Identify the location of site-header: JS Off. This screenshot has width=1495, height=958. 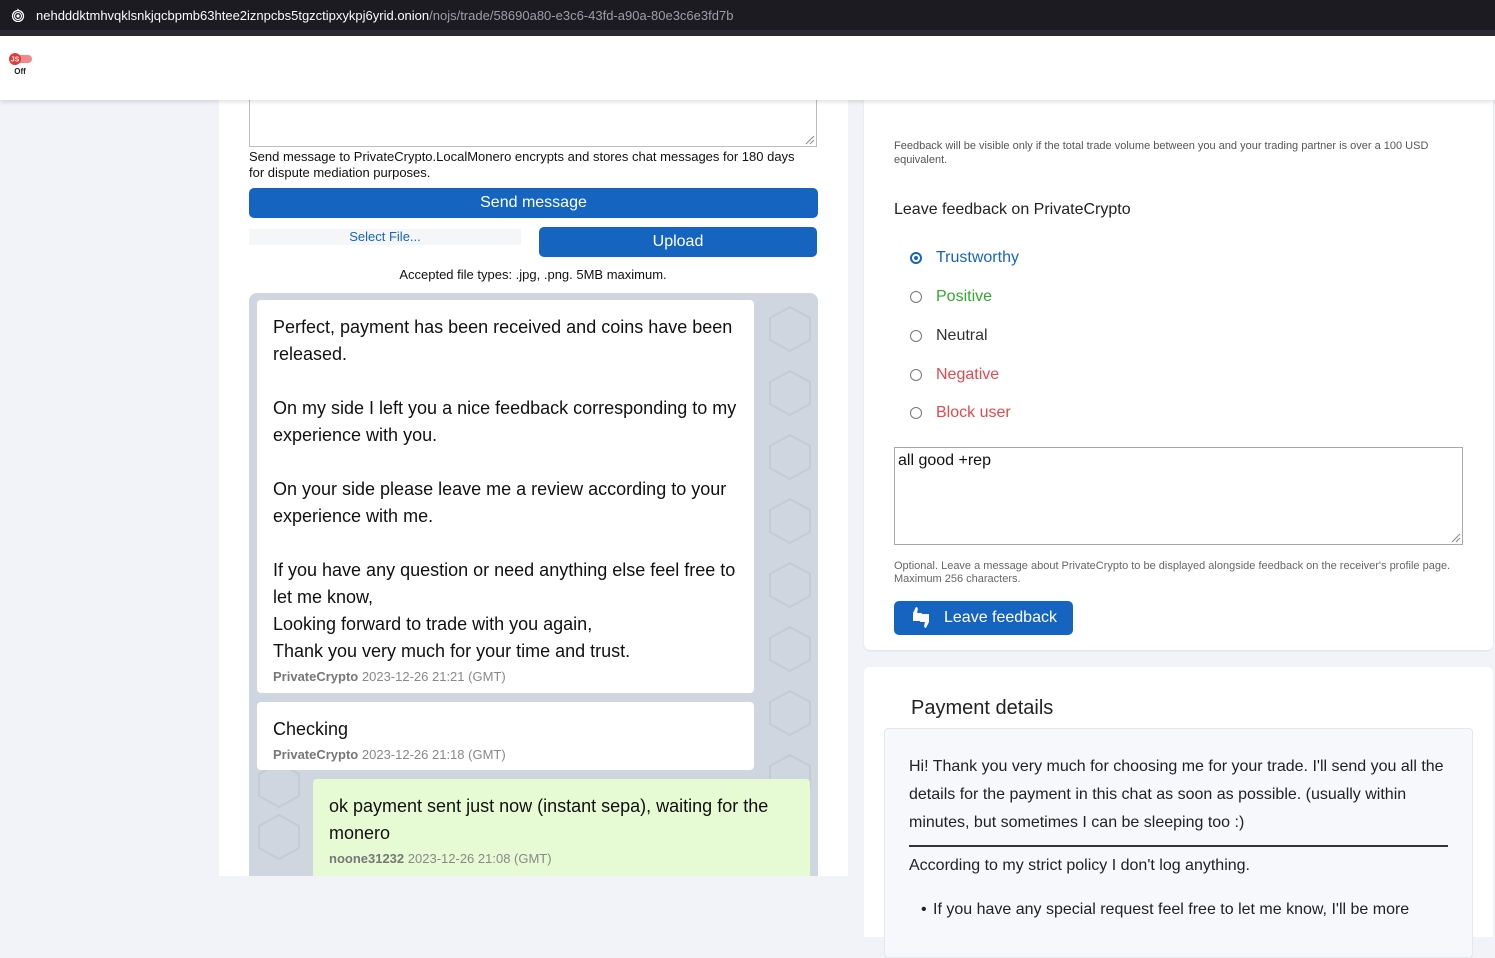
(747, 68).